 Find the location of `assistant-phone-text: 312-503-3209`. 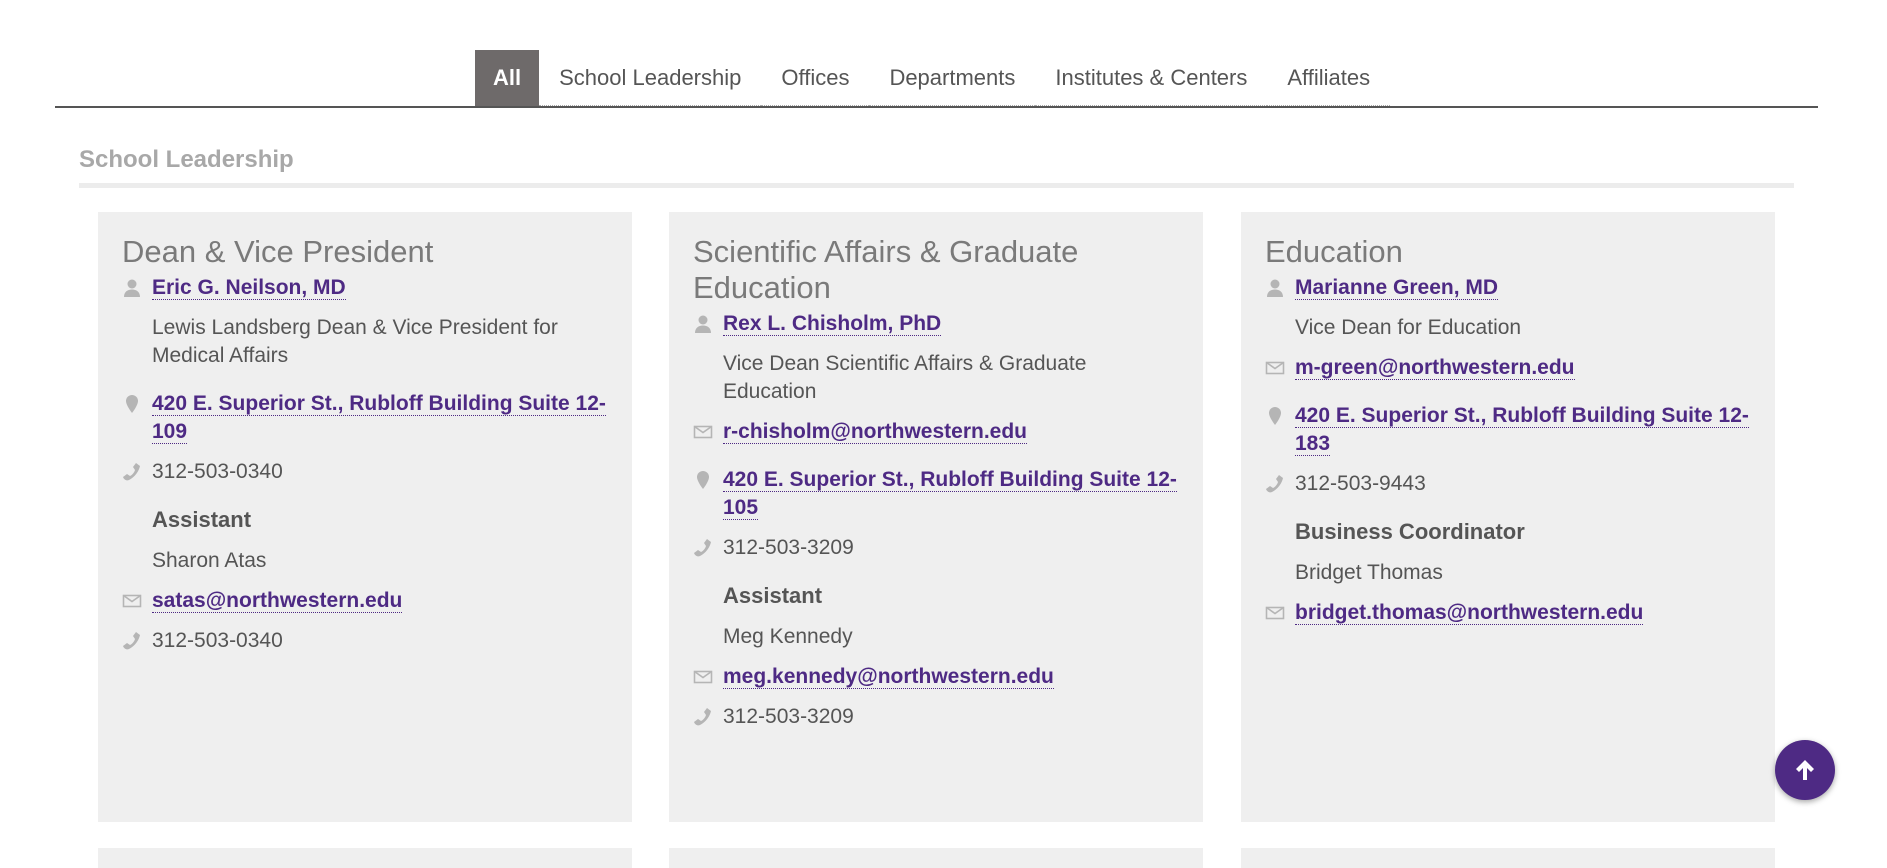

assistant-phone-text: 312-503-3209 is located at coordinates (788, 716).